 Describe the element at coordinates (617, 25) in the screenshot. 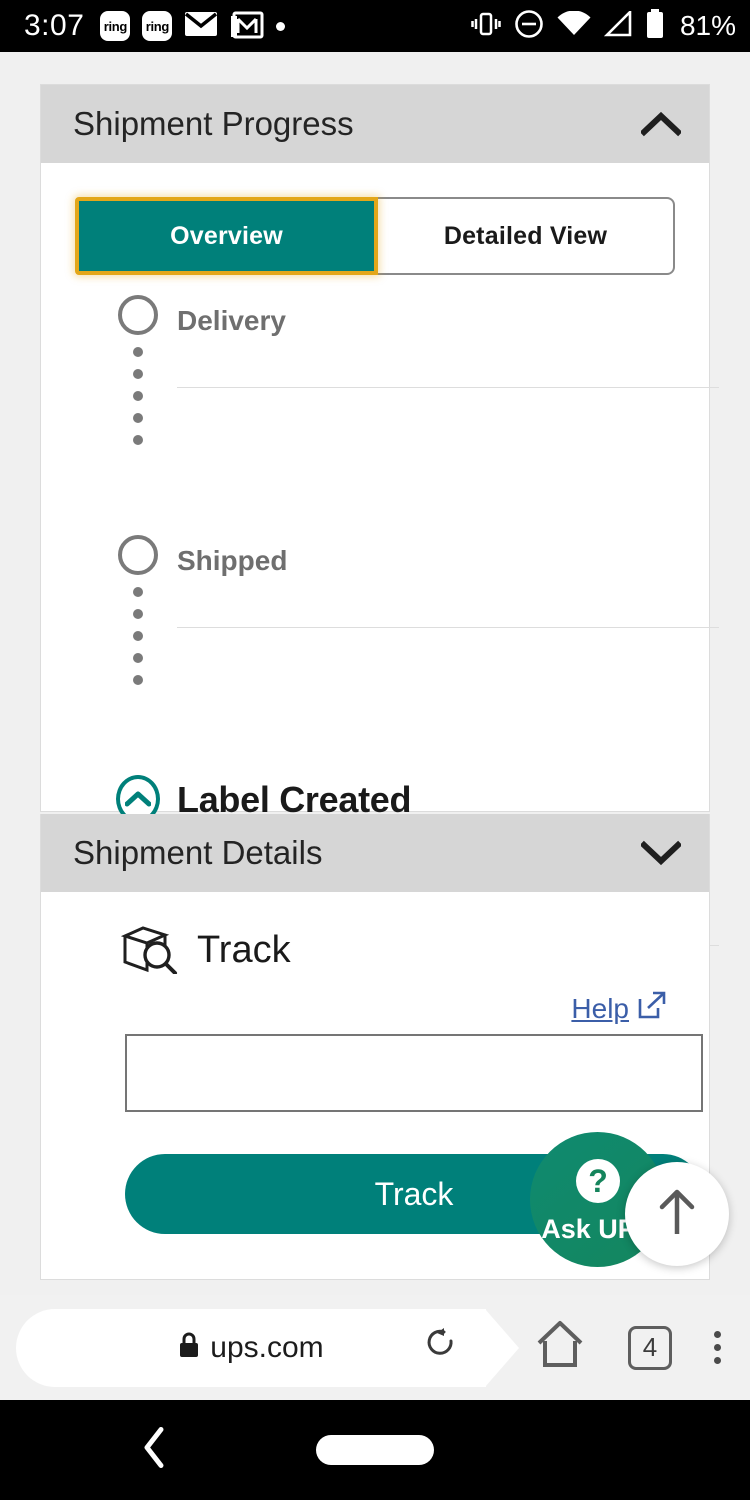

I see `cellular-signal-icon` at that location.